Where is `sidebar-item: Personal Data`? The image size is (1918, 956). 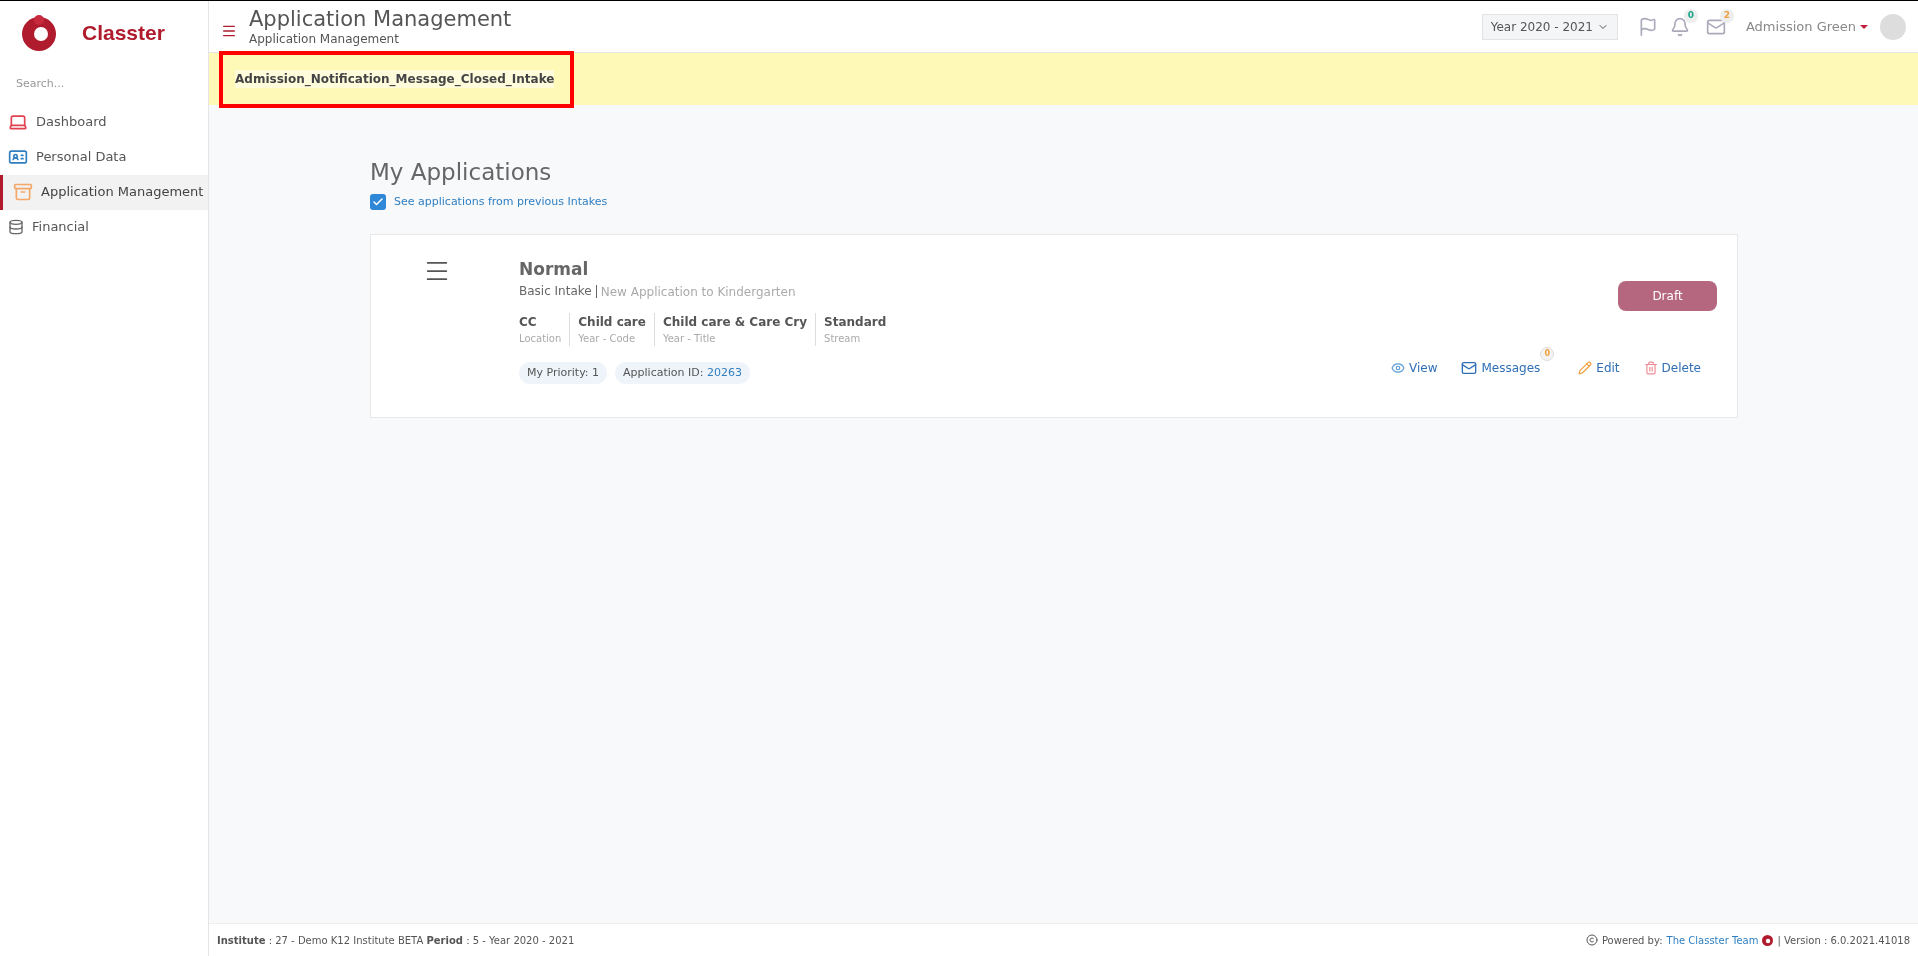
sidebar-item: Personal Data is located at coordinates (104, 157).